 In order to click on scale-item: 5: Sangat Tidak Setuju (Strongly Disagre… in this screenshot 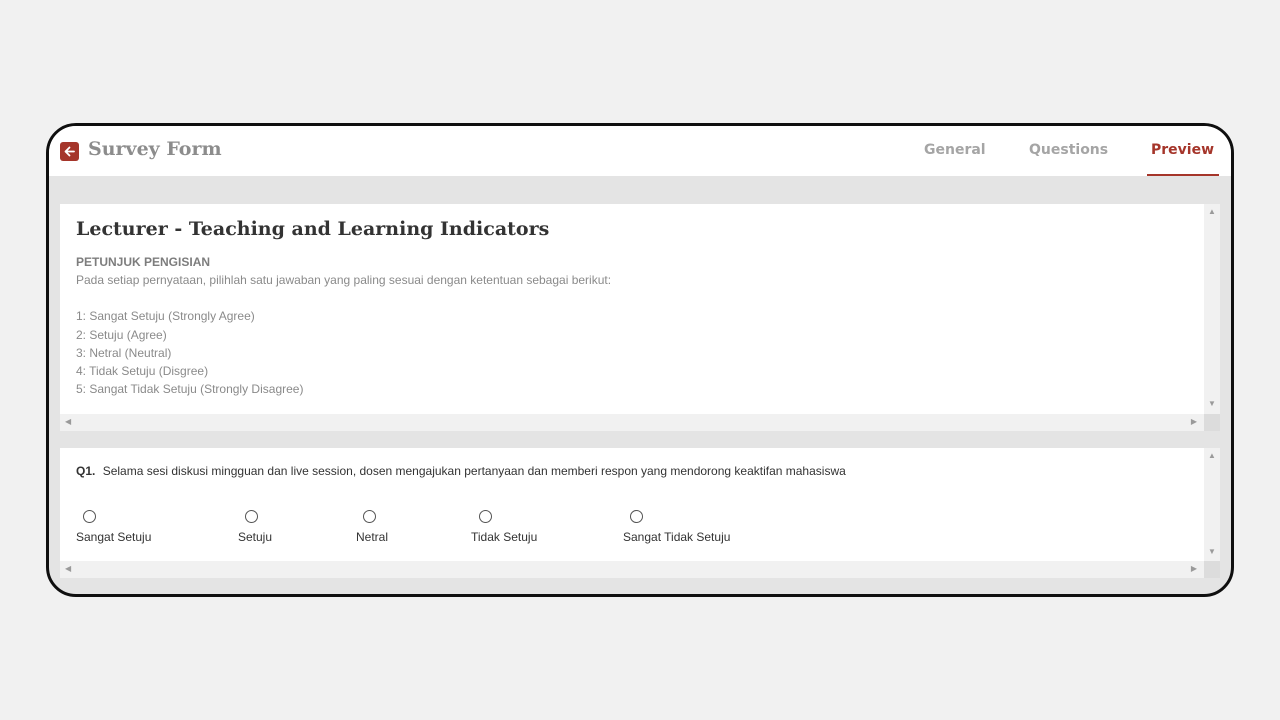, I will do `click(190, 389)`.